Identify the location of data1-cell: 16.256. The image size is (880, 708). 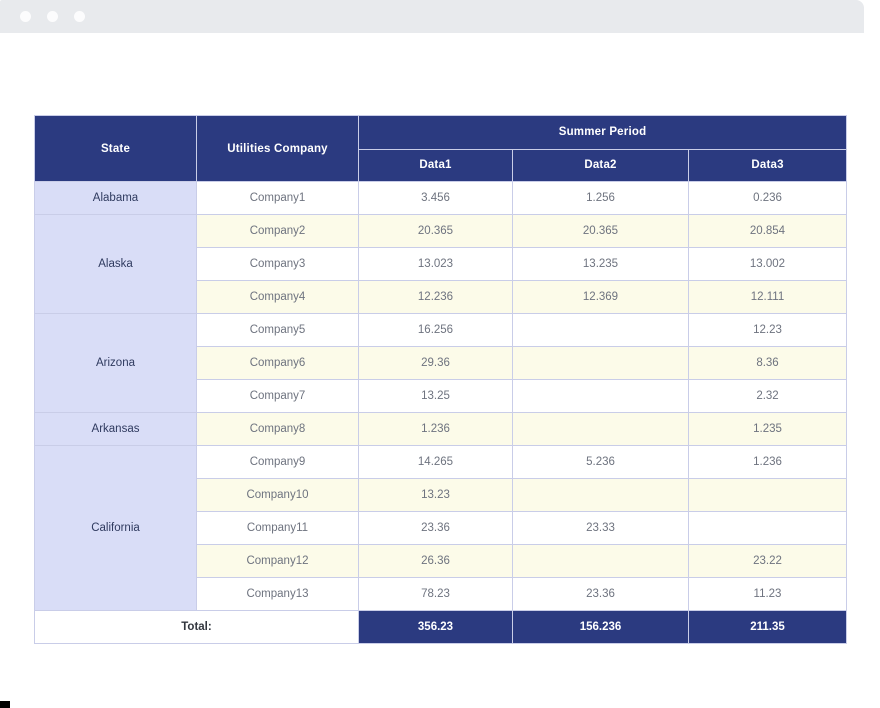
(435, 330).